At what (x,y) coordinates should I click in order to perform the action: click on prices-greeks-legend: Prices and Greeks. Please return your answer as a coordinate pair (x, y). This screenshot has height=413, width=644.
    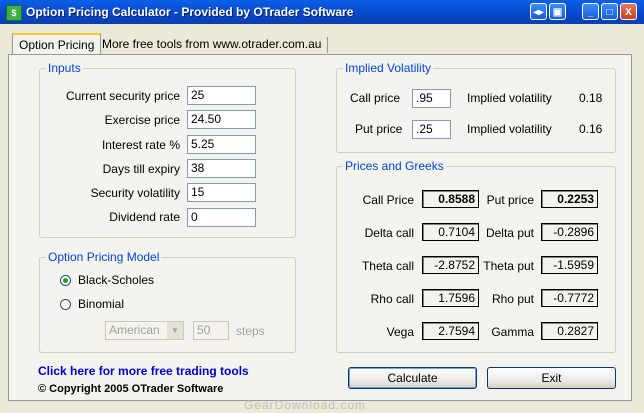
    Looking at the image, I should click on (394, 166).